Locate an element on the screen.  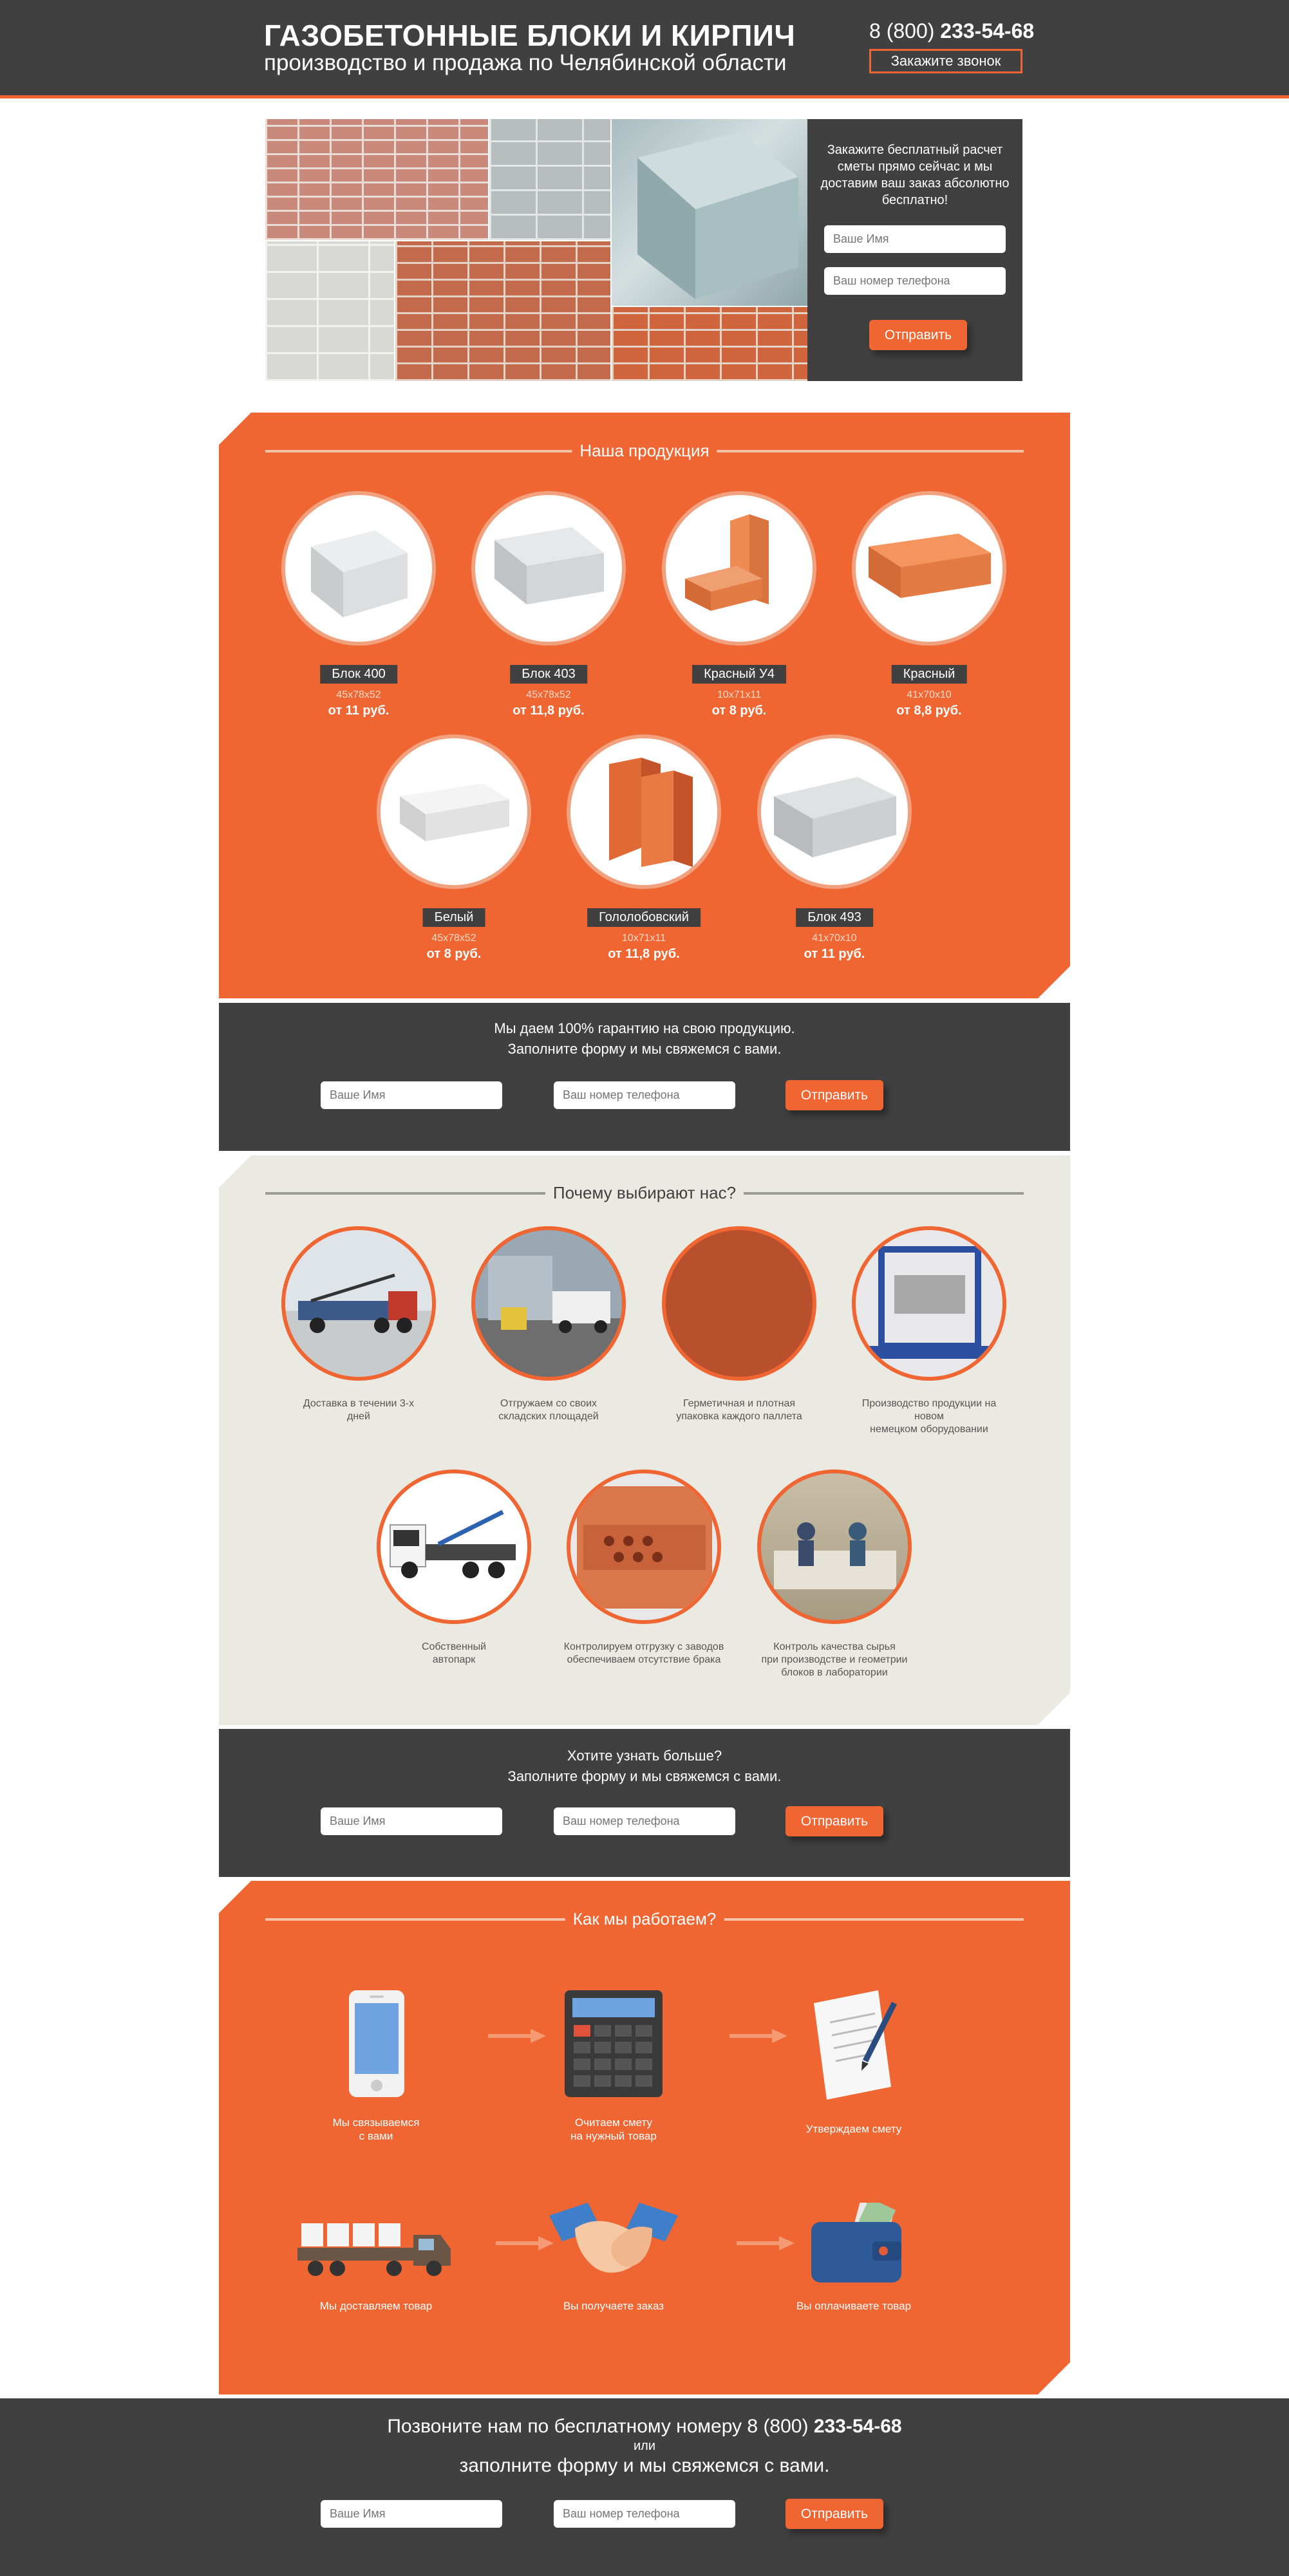
smartphone-icon is located at coordinates (376, 2043).